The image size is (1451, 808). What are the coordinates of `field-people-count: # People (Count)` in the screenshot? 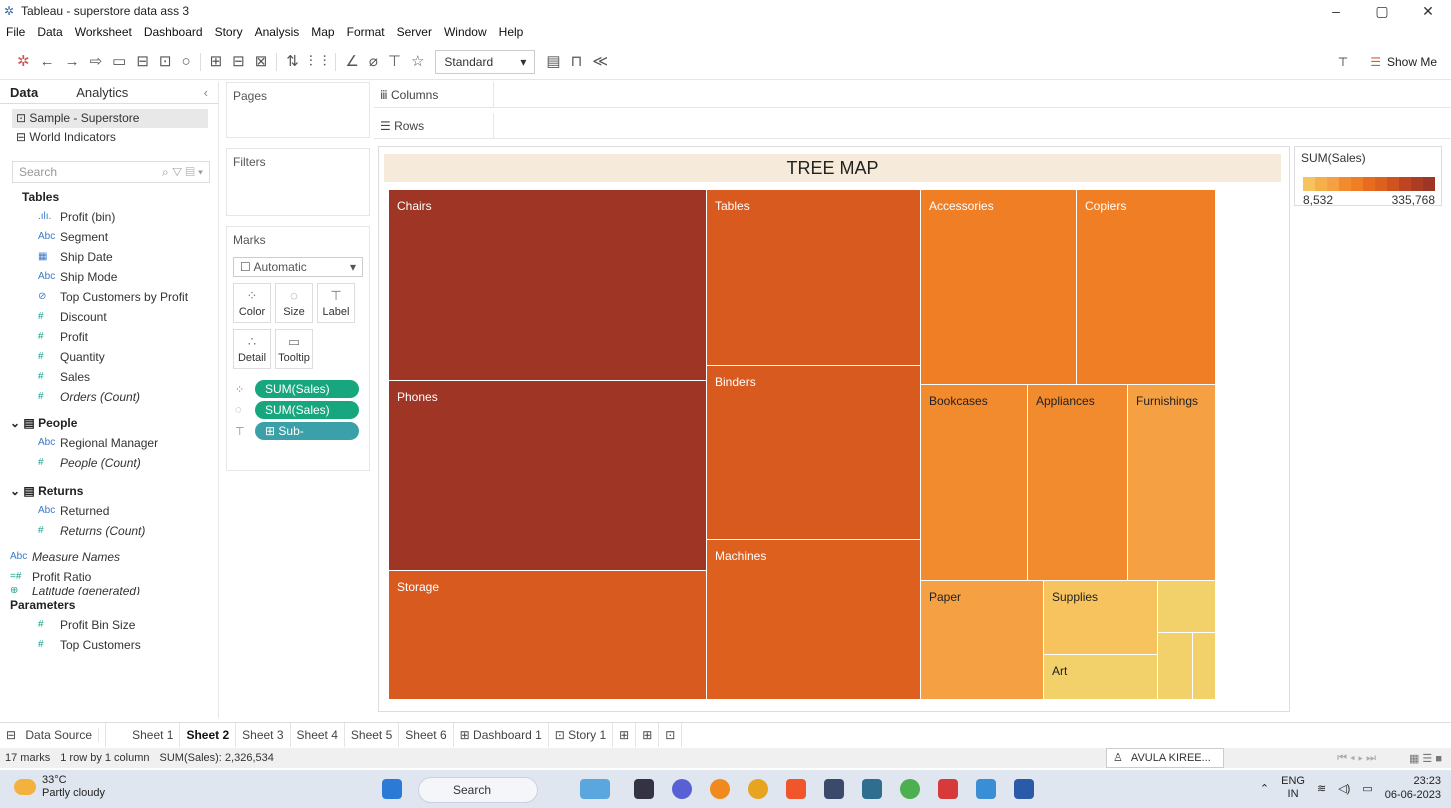 It's located at (109, 463).